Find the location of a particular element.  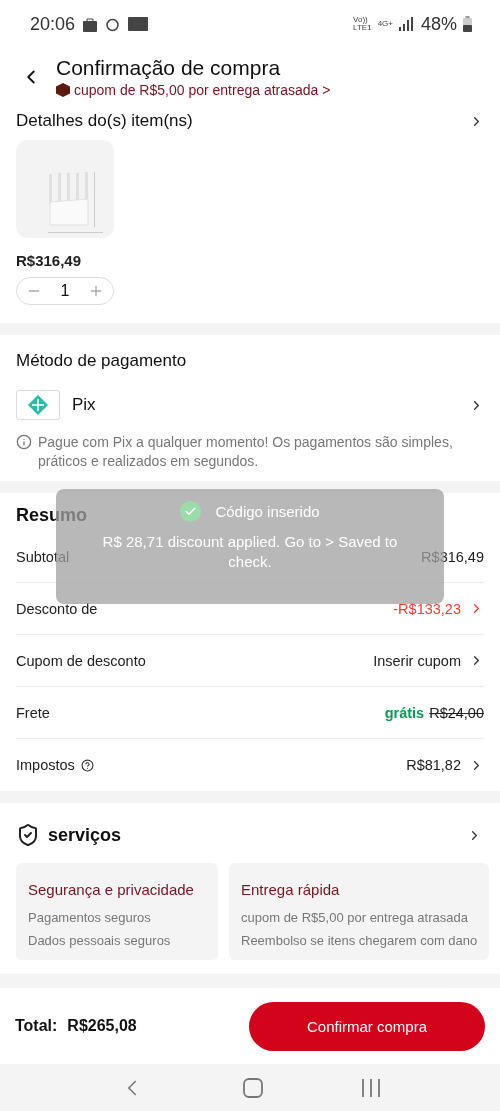

summary-label: Impostos is located at coordinates (45, 765).